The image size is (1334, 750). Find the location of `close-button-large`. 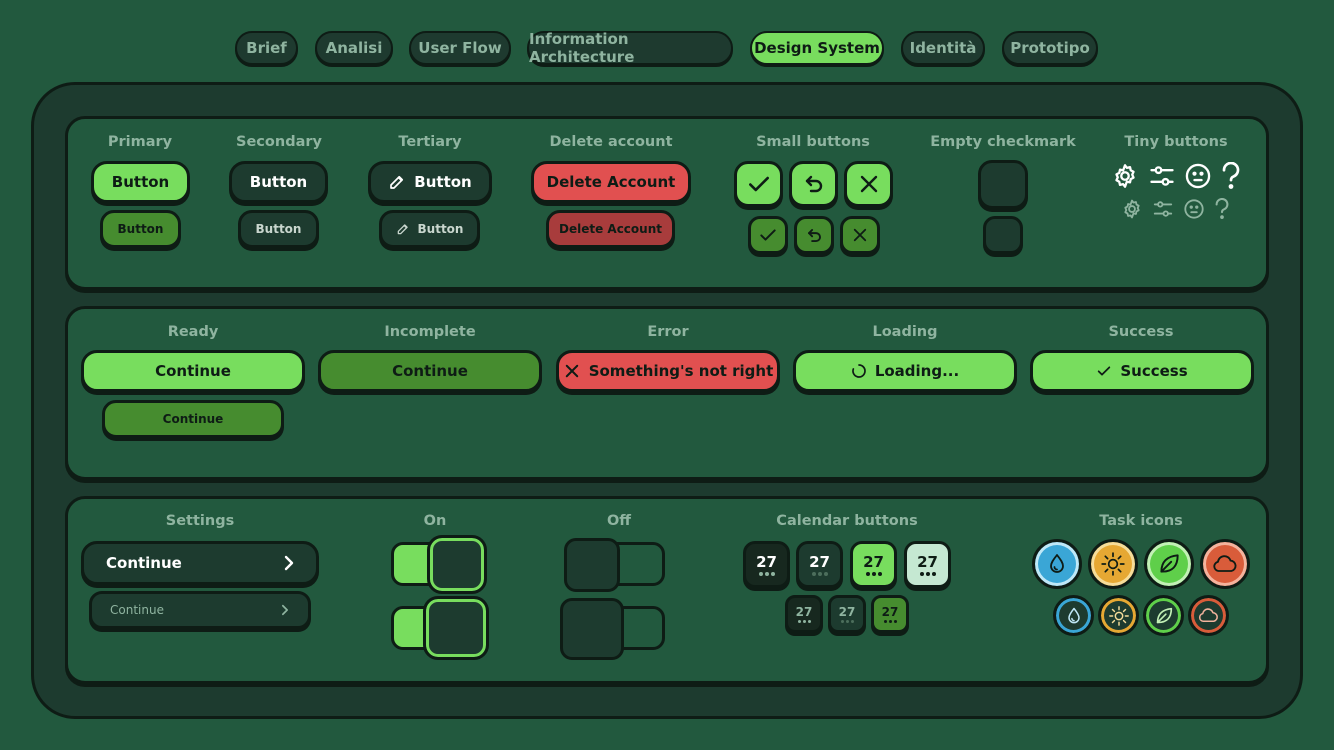

close-button-large is located at coordinates (868, 184).